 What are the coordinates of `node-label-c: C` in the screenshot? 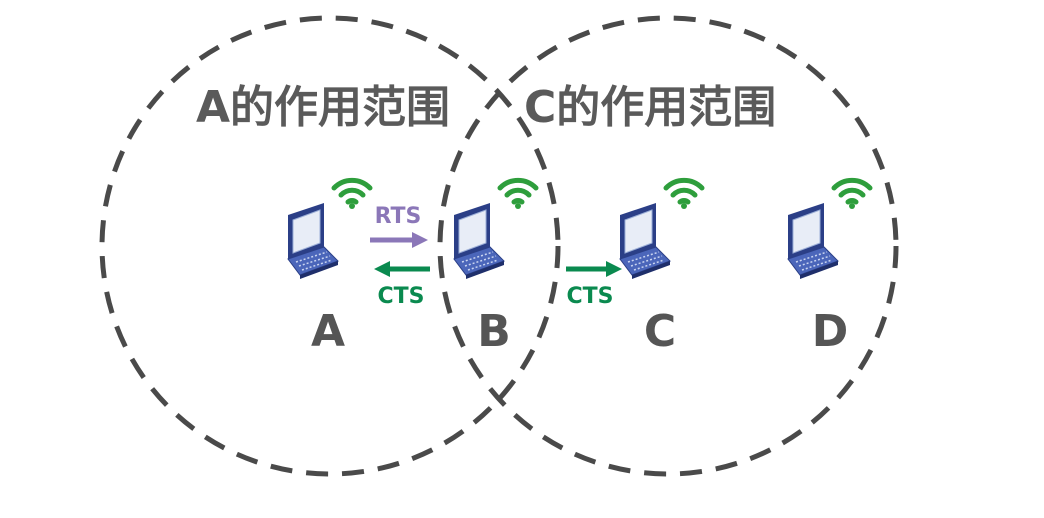 It's located at (660, 331).